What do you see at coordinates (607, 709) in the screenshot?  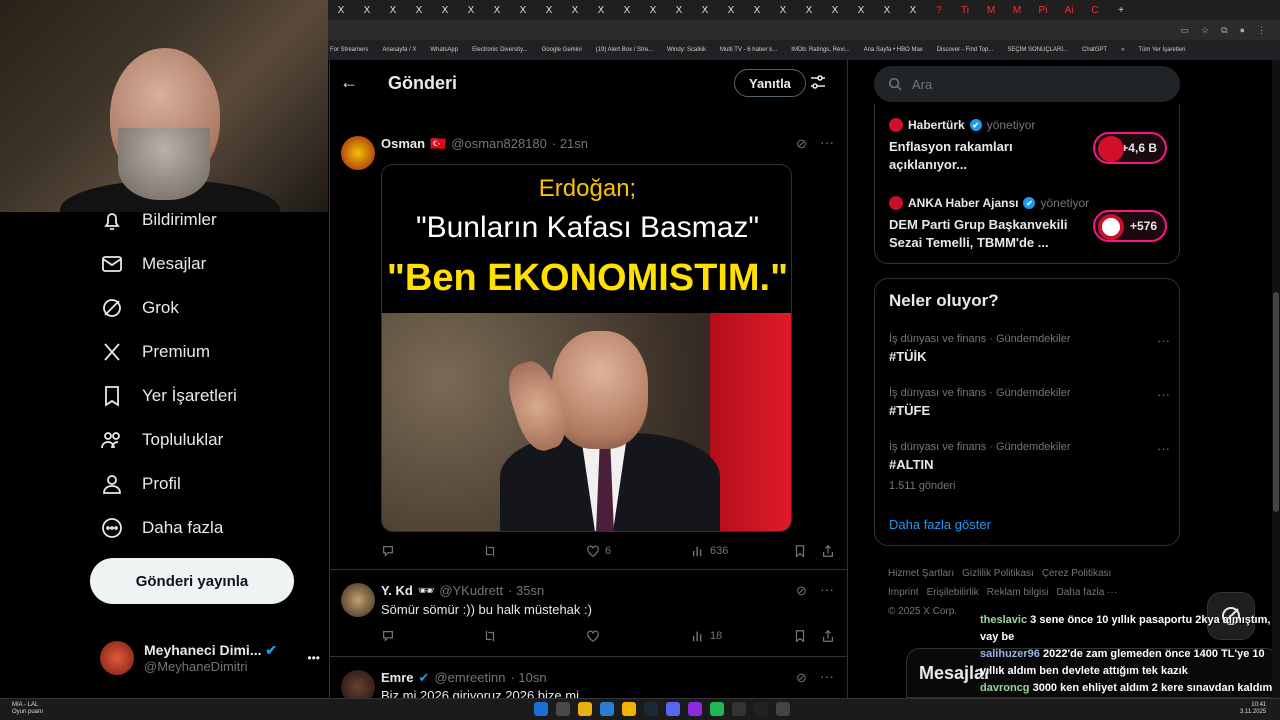 I see `edge-icon` at bounding box center [607, 709].